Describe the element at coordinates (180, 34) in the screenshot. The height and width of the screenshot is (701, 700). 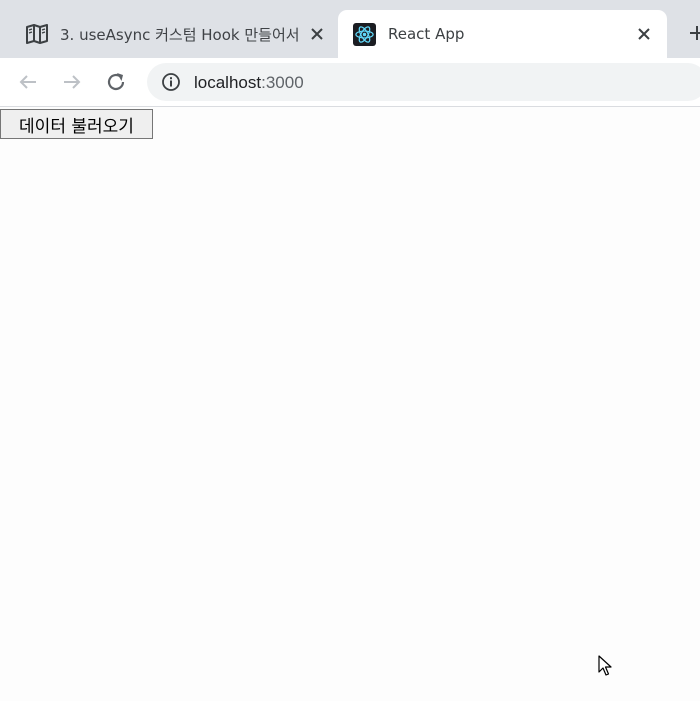
I see `tab-title: 3. useAsync 커스텀 Hook 만들어서` at that location.